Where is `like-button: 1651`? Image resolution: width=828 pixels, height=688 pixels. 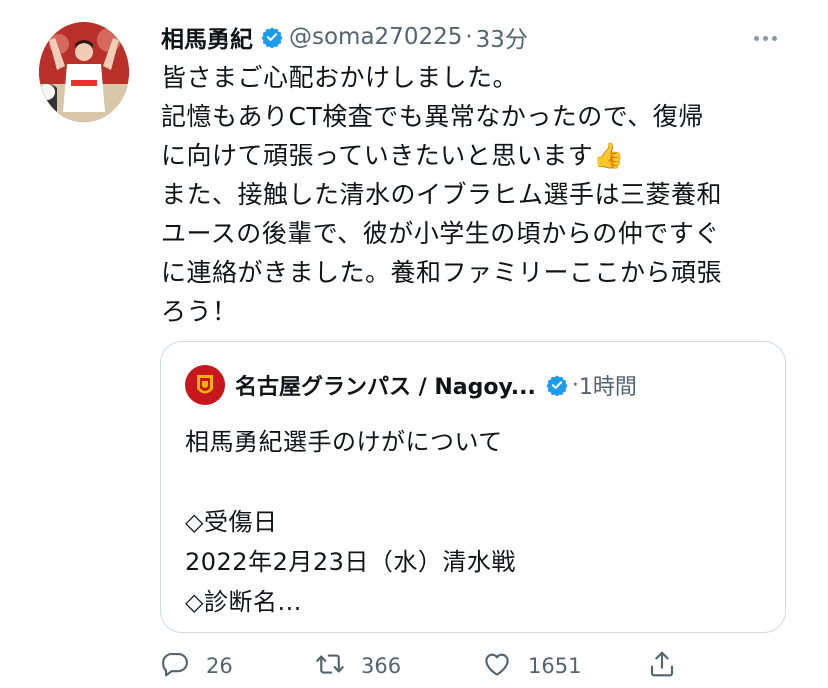
like-button: 1651 is located at coordinates (531, 666).